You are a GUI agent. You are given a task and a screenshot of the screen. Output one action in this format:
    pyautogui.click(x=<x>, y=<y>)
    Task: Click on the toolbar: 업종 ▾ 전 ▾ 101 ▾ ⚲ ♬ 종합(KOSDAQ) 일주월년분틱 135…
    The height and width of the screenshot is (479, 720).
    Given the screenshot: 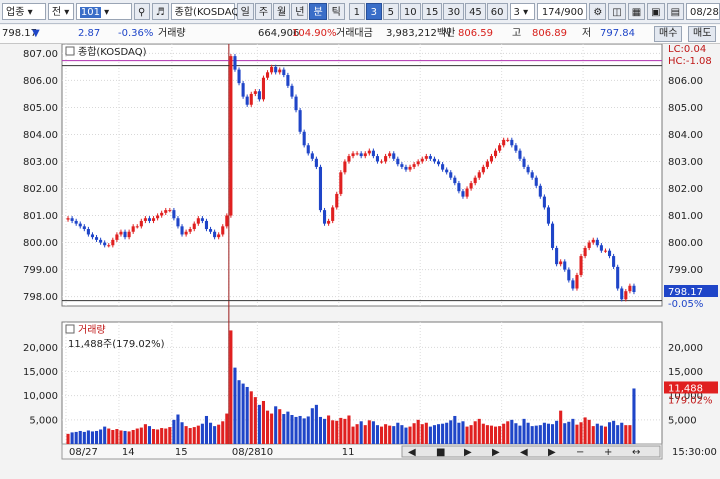 What is the action you would take?
    pyautogui.click(x=360, y=12)
    